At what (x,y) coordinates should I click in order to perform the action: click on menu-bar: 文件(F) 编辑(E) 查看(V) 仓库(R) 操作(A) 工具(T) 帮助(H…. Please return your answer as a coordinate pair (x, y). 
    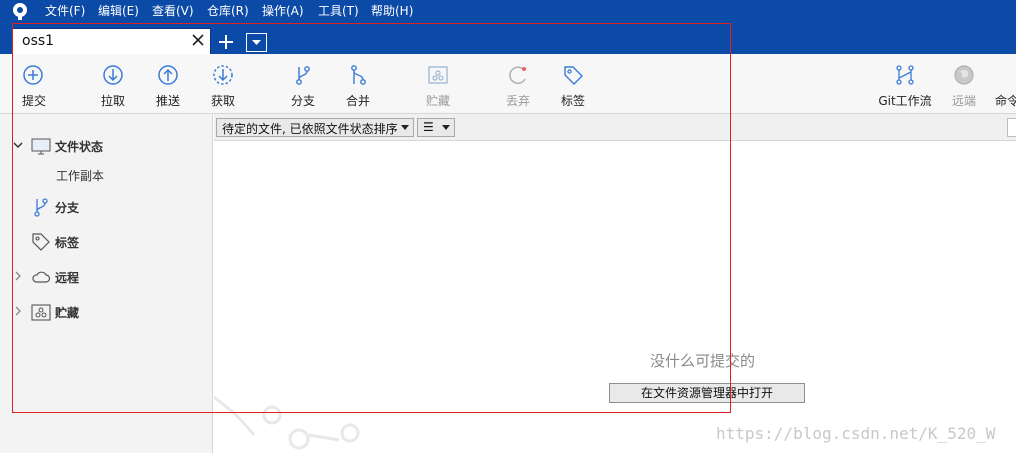
    Looking at the image, I should click on (508, 11).